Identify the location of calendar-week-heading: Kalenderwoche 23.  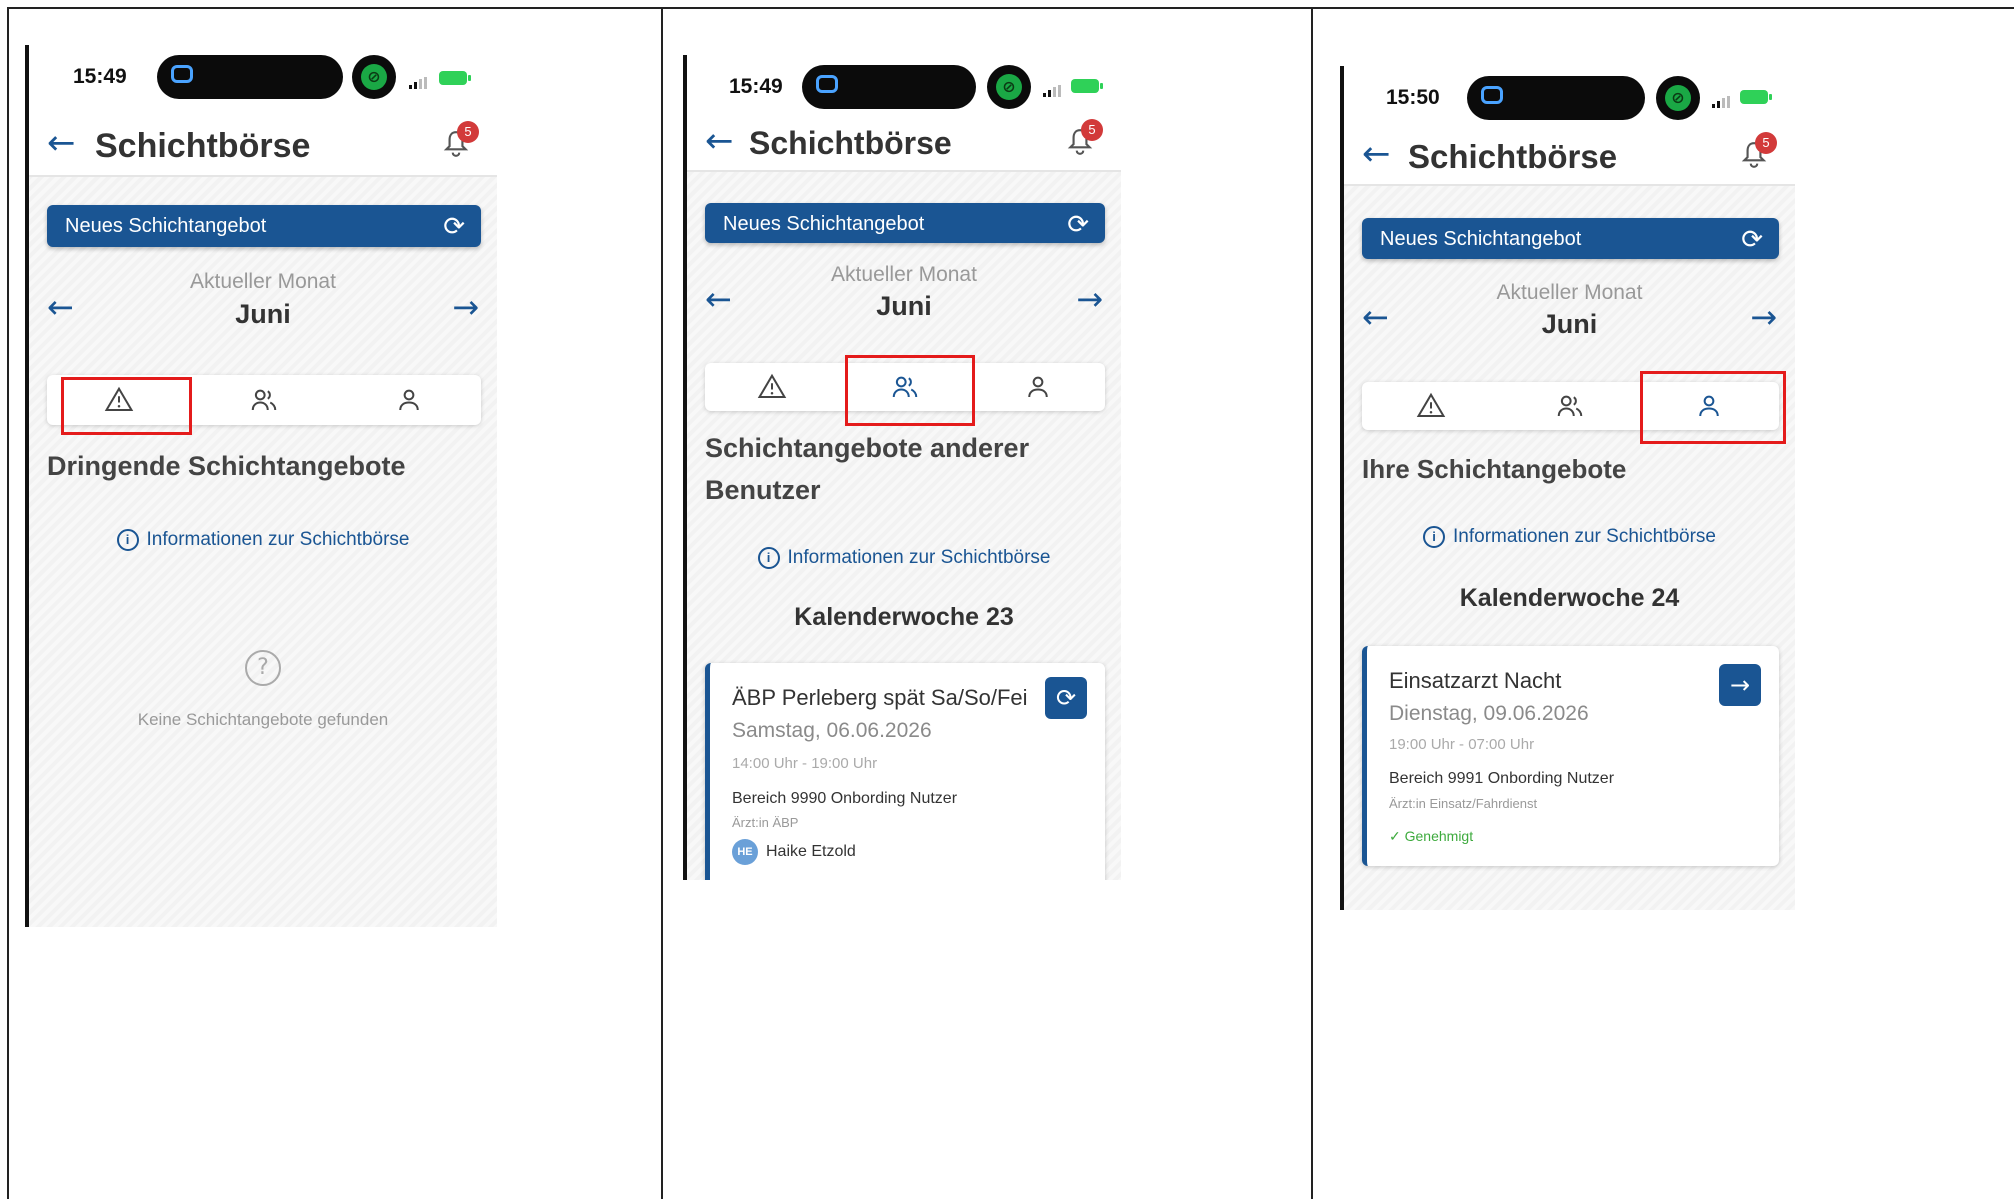
(904, 617).